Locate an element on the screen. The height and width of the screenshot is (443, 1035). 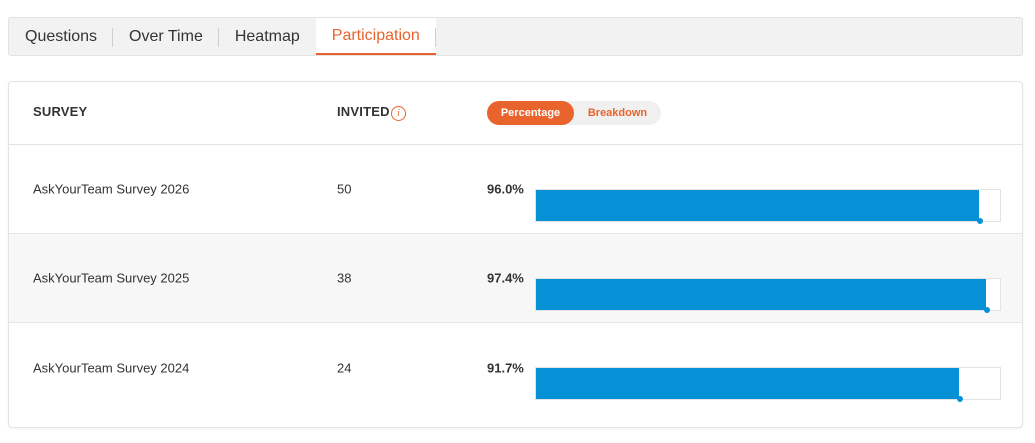
participation-percentage: 96.0% is located at coordinates (505, 189).